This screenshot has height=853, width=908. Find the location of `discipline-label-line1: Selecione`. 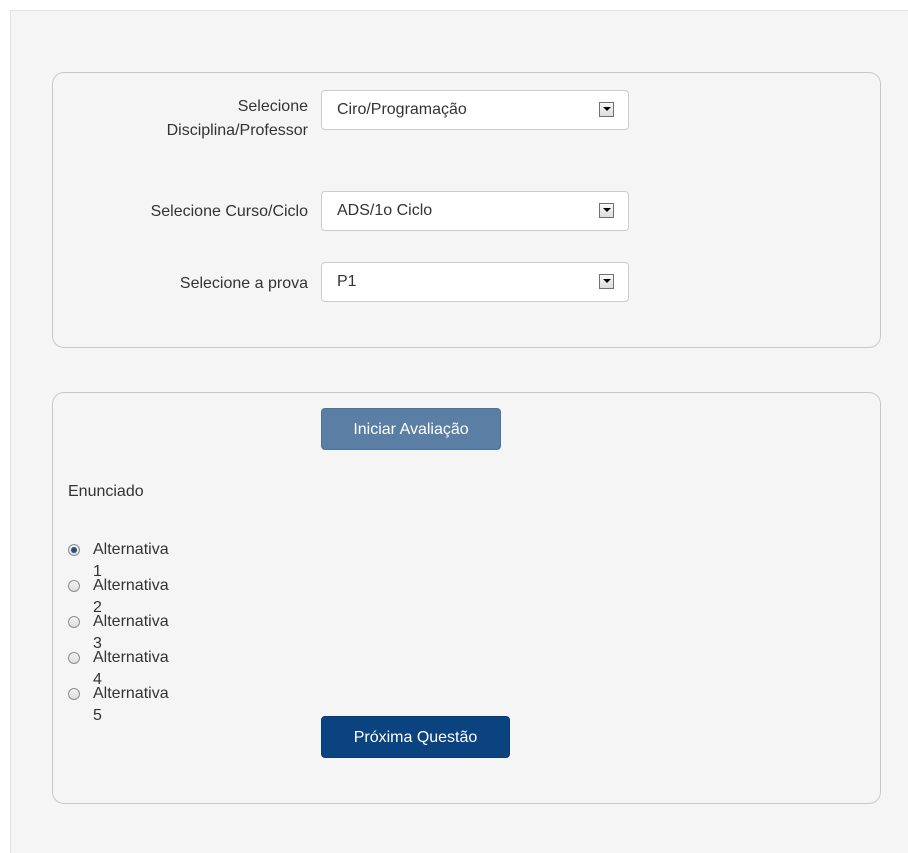

discipline-label-line1: Selecione is located at coordinates (272, 106).